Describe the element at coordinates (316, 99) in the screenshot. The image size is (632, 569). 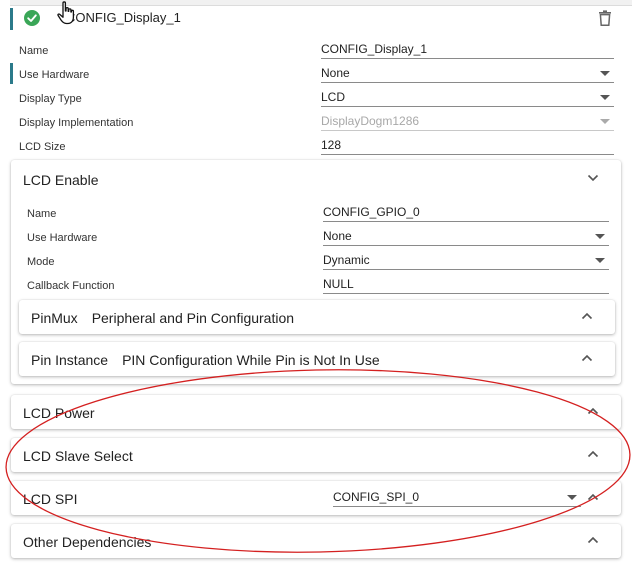
I see `display-type-row: Display Type LCD` at that location.